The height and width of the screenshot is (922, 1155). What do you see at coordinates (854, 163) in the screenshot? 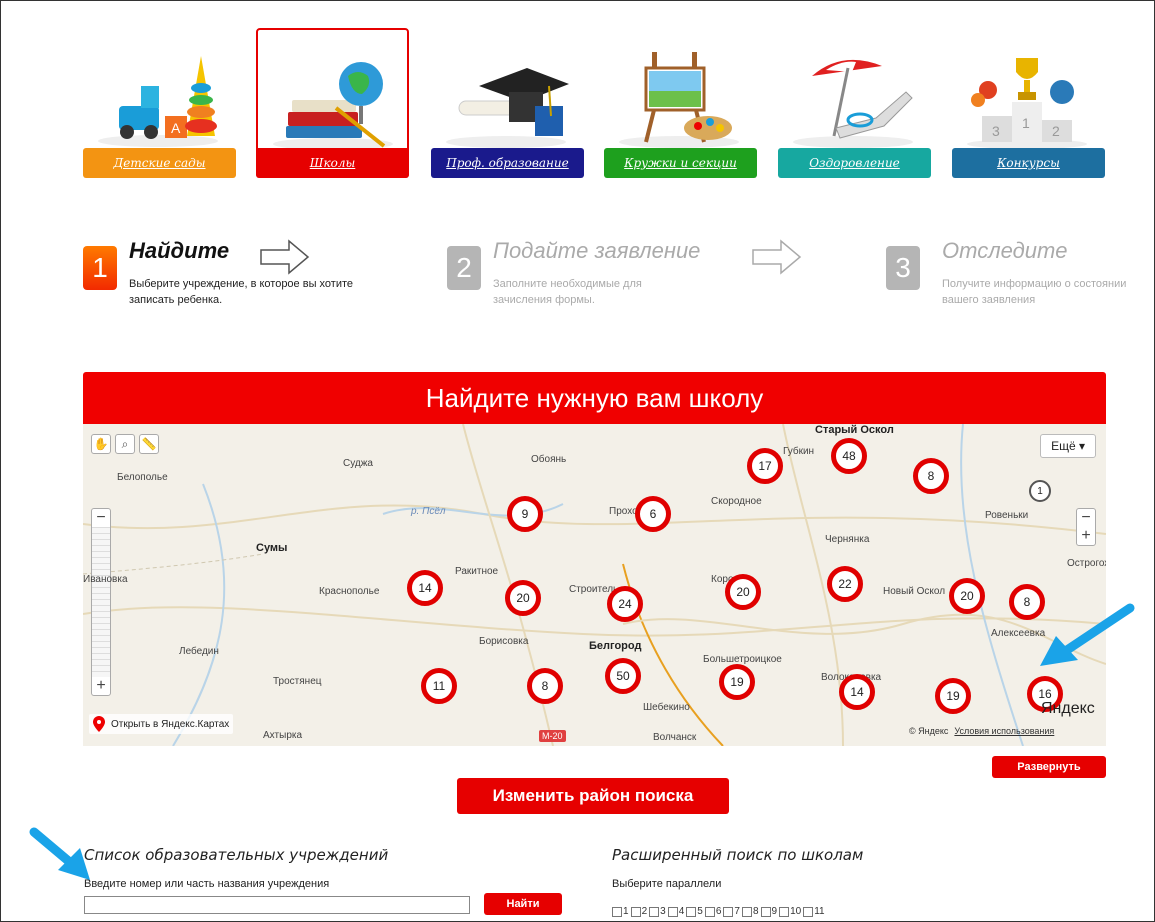
I see `category-label: Оздоровление` at bounding box center [854, 163].